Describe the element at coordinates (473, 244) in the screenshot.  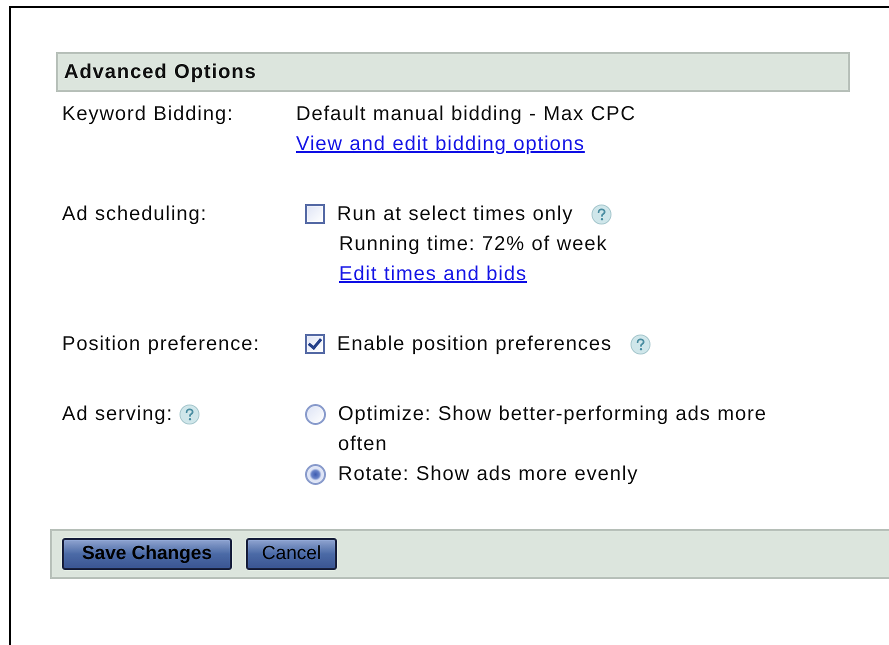
I see `field-note: Running time: 72% of week` at that location.